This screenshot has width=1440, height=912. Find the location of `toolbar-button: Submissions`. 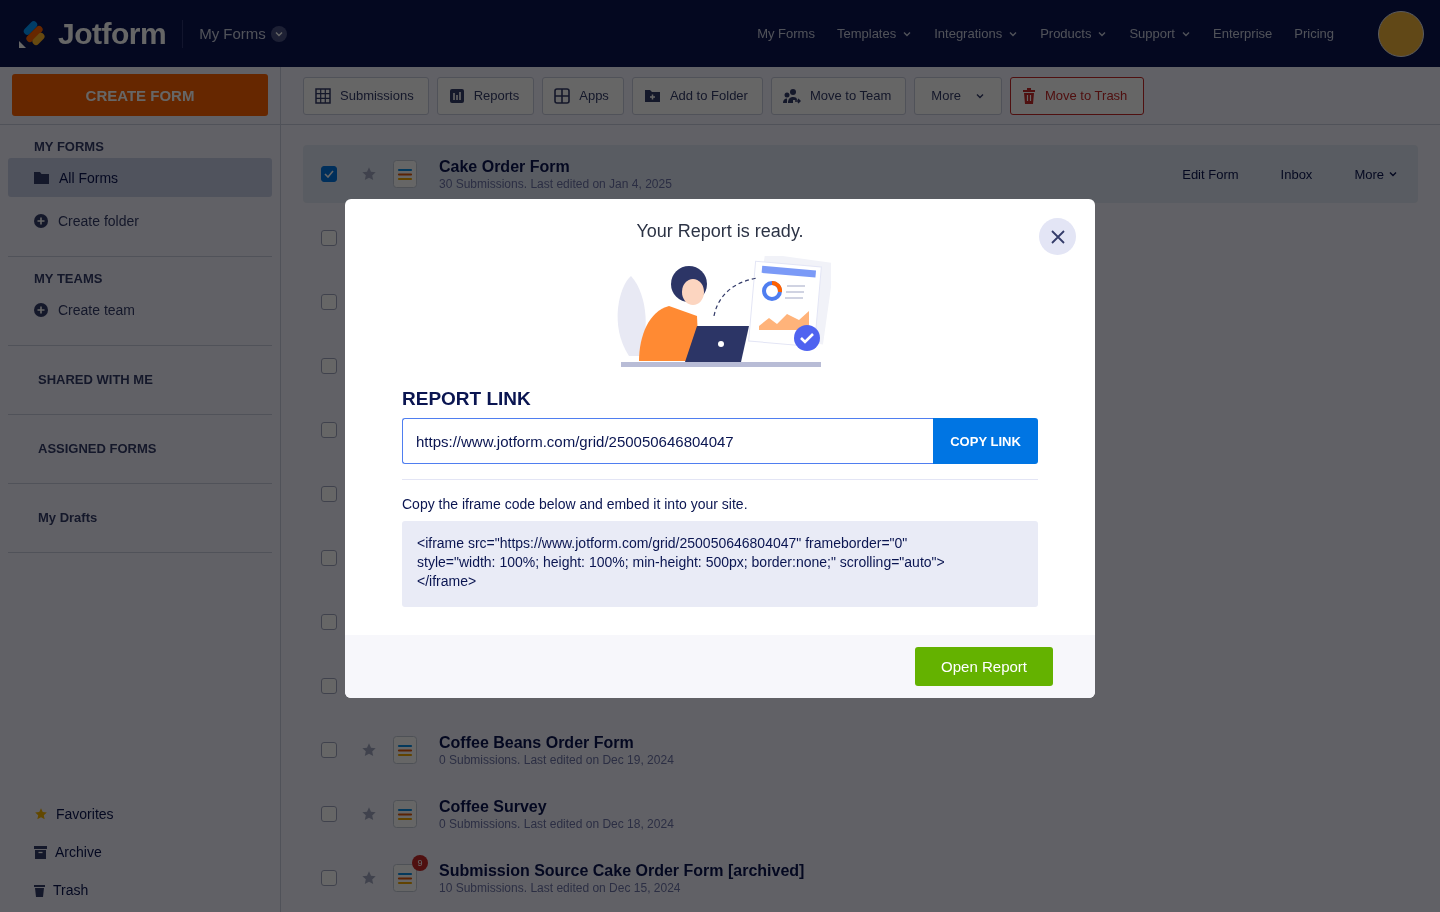

toolbar-button: Submissions is located at coordinates (366, 95).